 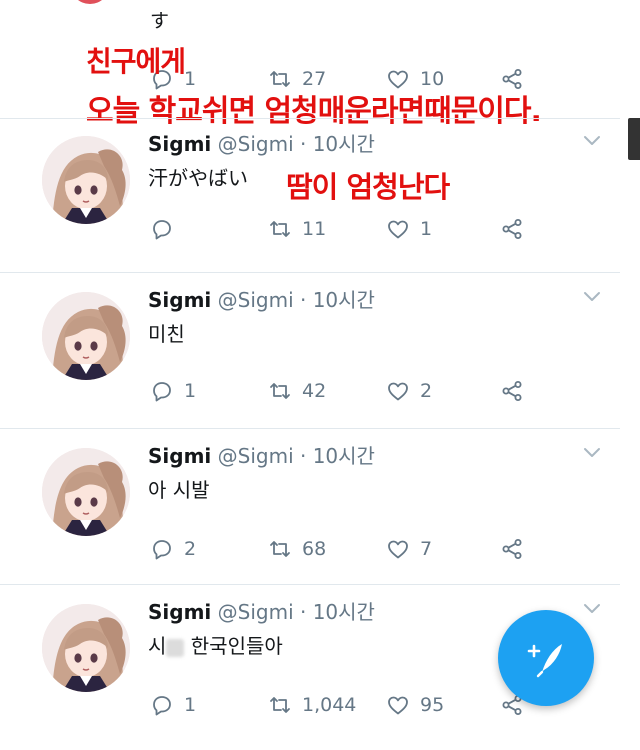 What do you see at coordinates (314, 391) in the screenshot?
I see `retweet-count: 42` at bounding box center [314, 391].